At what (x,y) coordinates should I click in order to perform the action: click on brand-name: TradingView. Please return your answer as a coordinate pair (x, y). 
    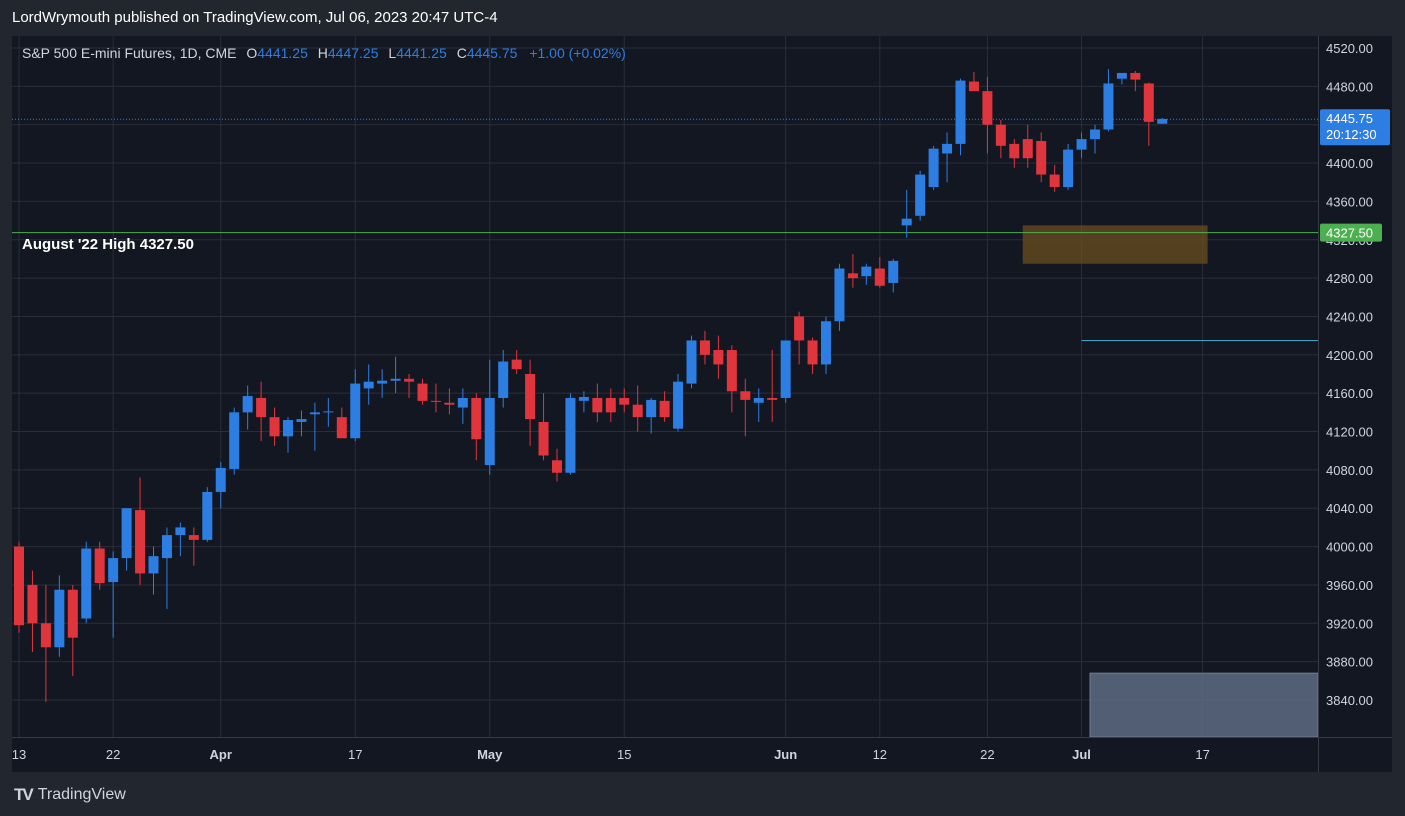
    Looking at the image, I should click on (81, 794).